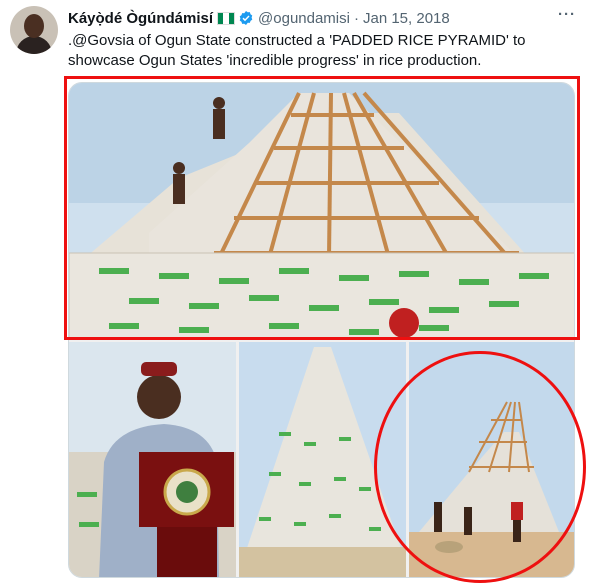  I want to click on author-avatar, so click(34, 30).